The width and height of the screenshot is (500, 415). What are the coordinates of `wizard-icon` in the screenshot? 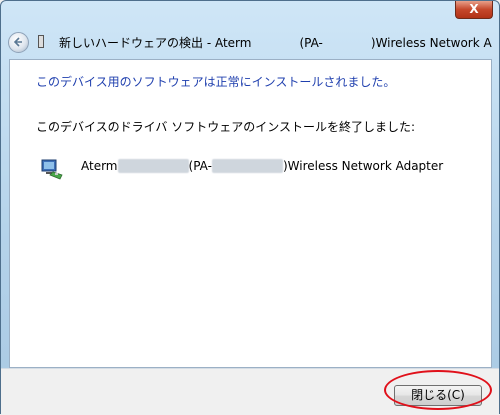 It's located at (41, 41).